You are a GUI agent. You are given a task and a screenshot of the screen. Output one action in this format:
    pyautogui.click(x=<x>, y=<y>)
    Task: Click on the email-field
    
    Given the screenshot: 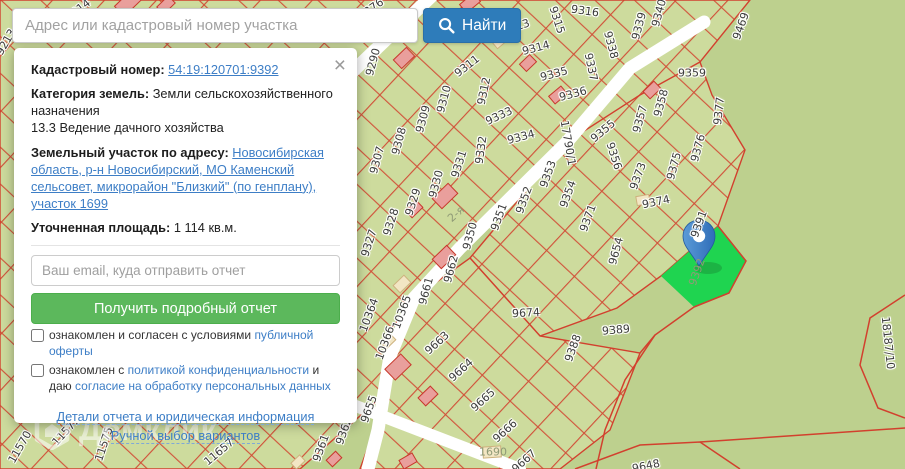 What is the action you would take?
    pyautogui.click(x=185, y=271)
    